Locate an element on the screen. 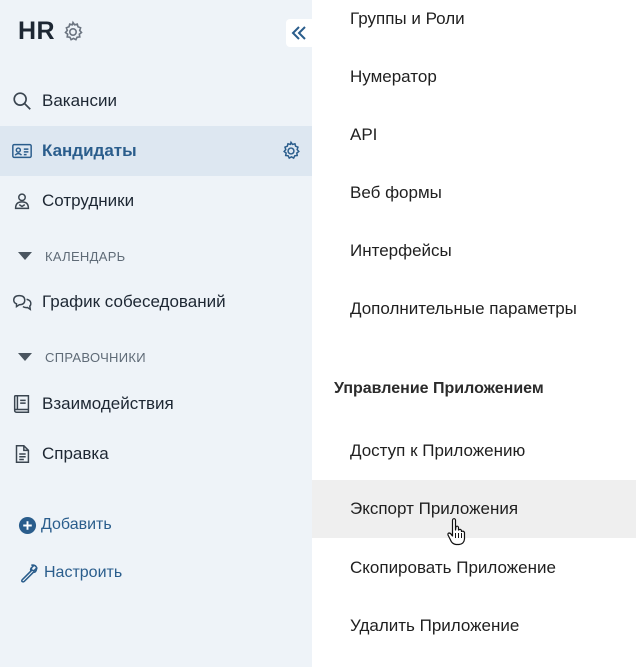 The width and height of the screenshot is (636, 667). menu-item-label: Веб формы is located at coordinates (396, 192).